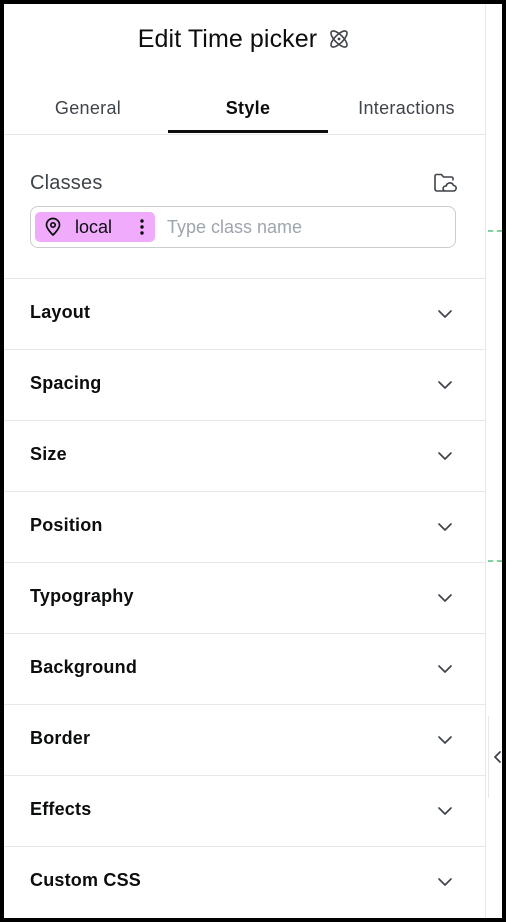 The width and height of the screenshot is (506, 922). Describe the element at coordinates (244, 455) in the screenshot. I see `section-size: Size` at that location.